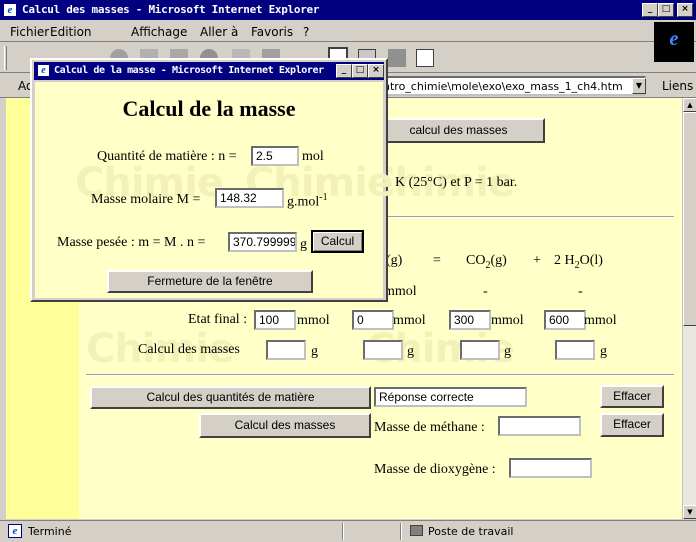  What do you see at coordinates (15, 531) in the screenshot?
I see `status-page-icon: e` at bounding box center [15, 531].